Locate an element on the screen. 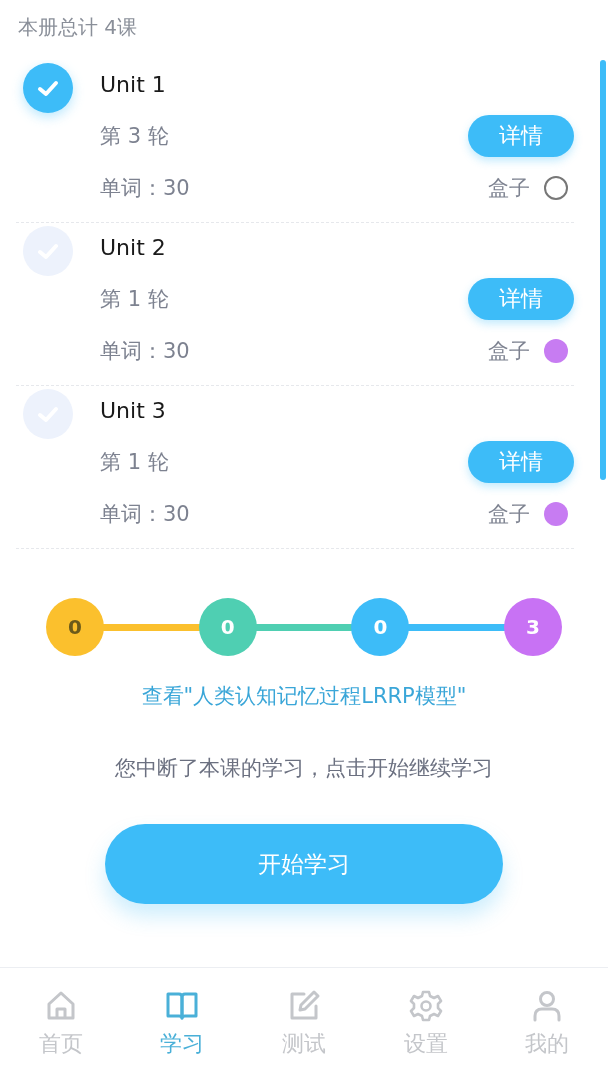  tab: 设置 is located at coordinates (425, 1024).